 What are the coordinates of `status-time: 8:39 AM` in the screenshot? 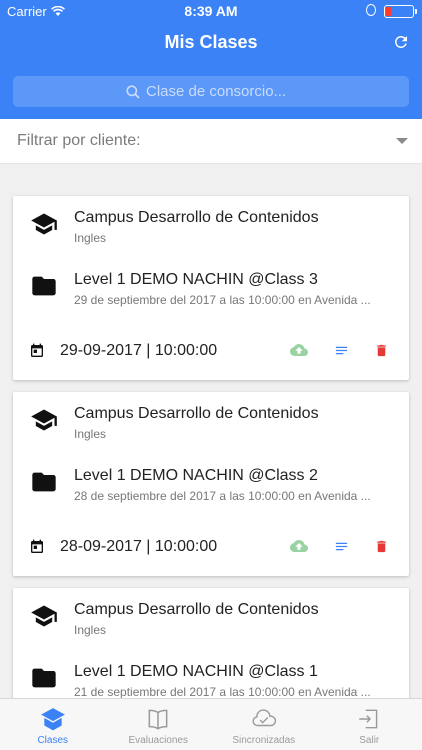 It's located at (211, 11).